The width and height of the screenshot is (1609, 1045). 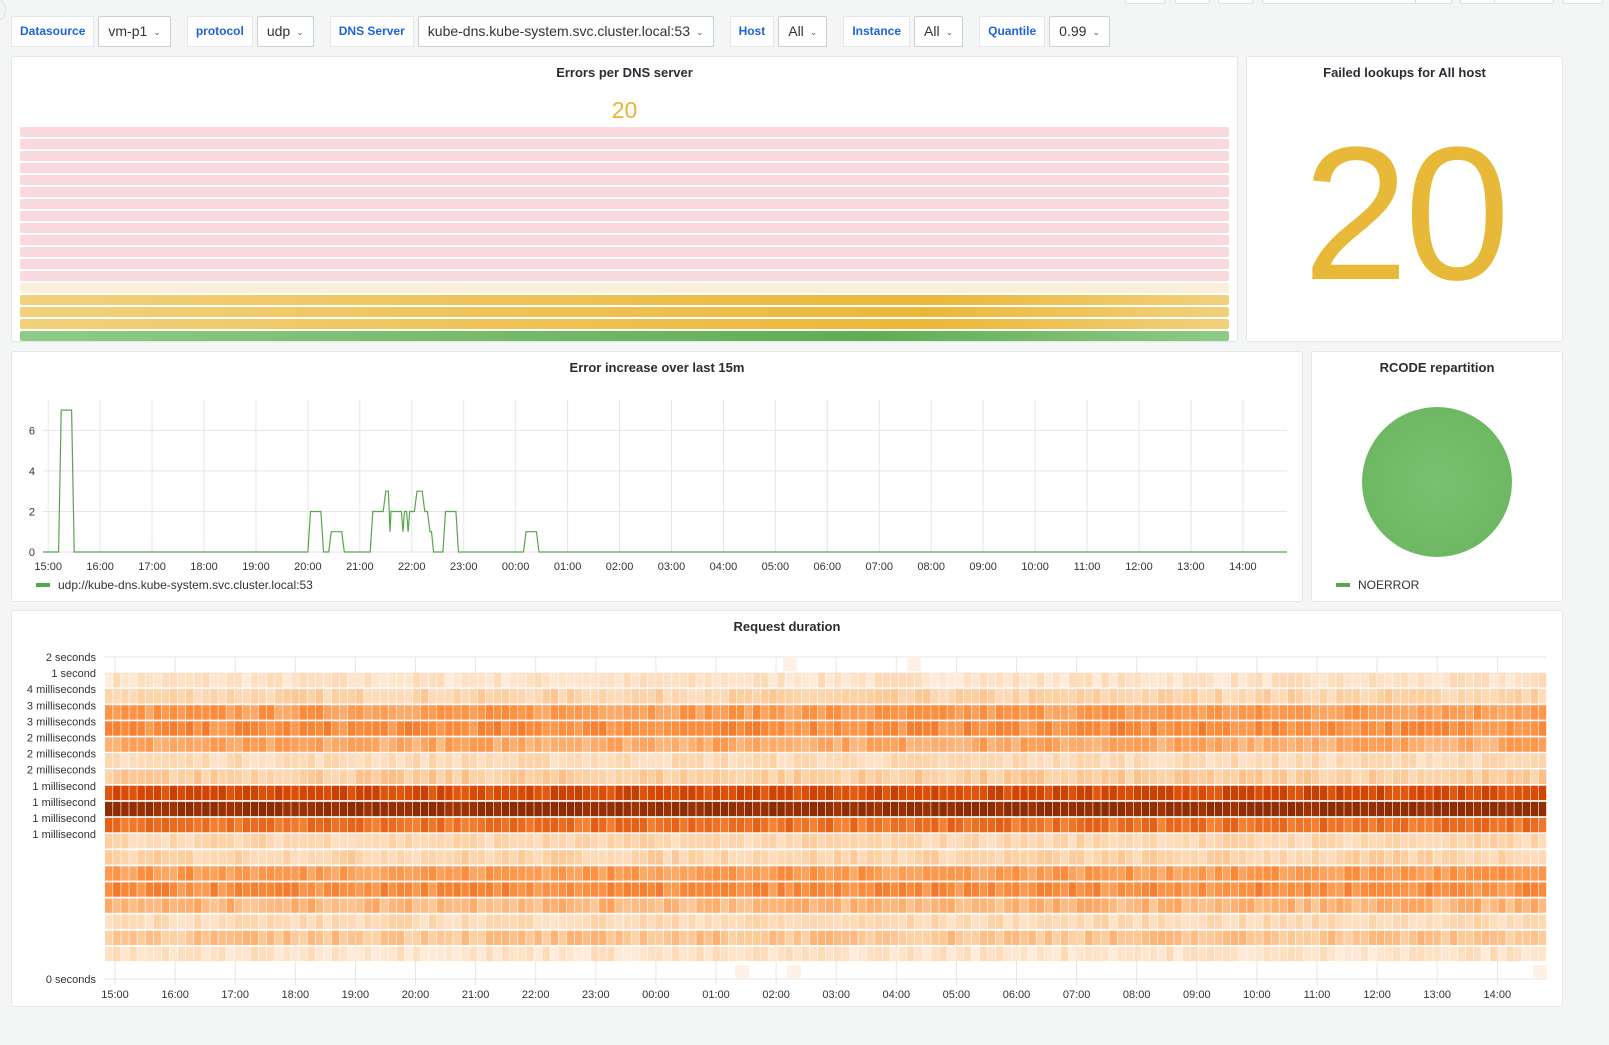 I want to click on quantile-select: 0.99 ⌄, so click(x=1079, y=31).